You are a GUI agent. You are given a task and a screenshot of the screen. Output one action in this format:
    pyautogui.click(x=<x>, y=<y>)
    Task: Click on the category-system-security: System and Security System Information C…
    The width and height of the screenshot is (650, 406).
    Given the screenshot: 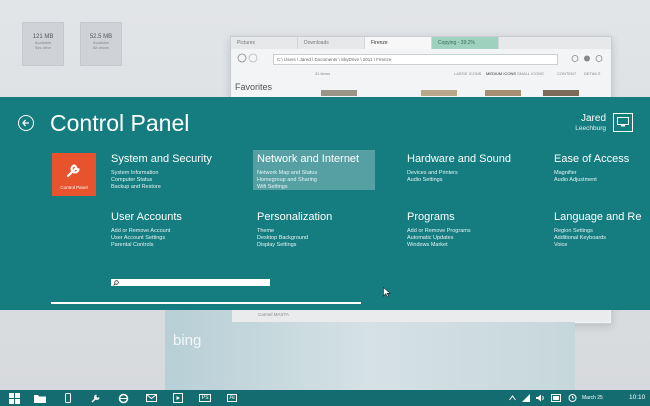 What is the action you would take?
    pyautogui.click(x=161, y=172)
    